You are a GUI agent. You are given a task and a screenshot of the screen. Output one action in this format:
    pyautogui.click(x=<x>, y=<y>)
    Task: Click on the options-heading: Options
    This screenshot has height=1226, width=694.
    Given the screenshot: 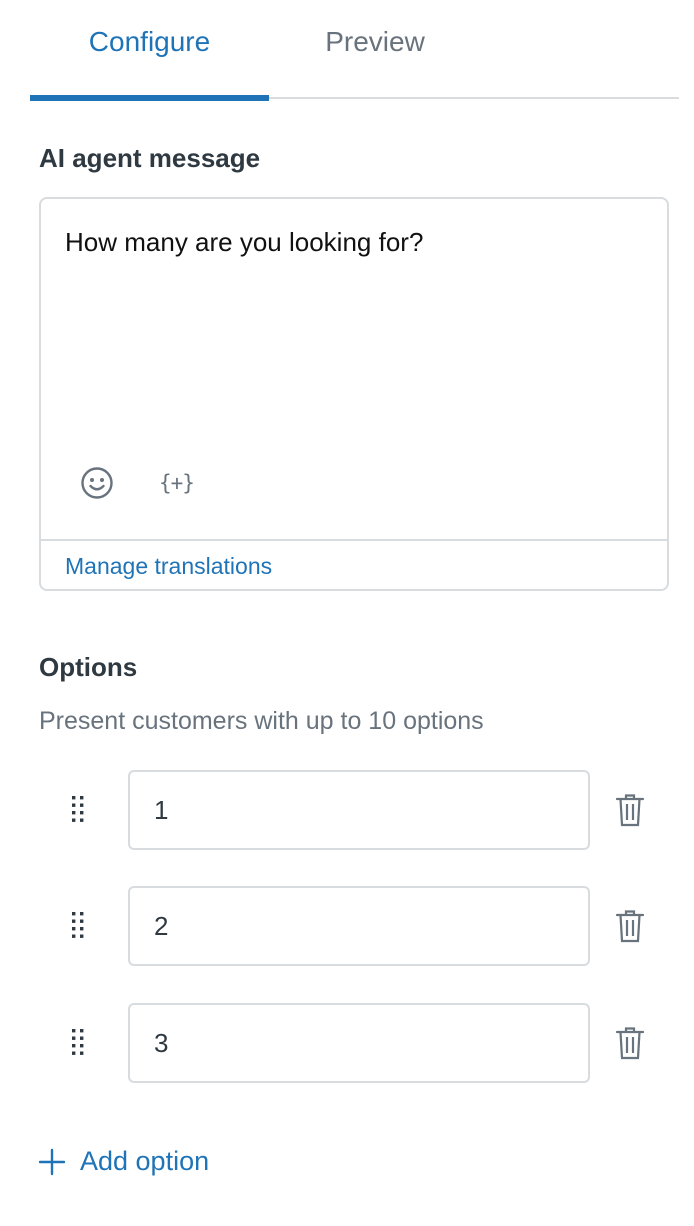 What is the action you would take?
    pyautogui.click(x=88, y=667)
    